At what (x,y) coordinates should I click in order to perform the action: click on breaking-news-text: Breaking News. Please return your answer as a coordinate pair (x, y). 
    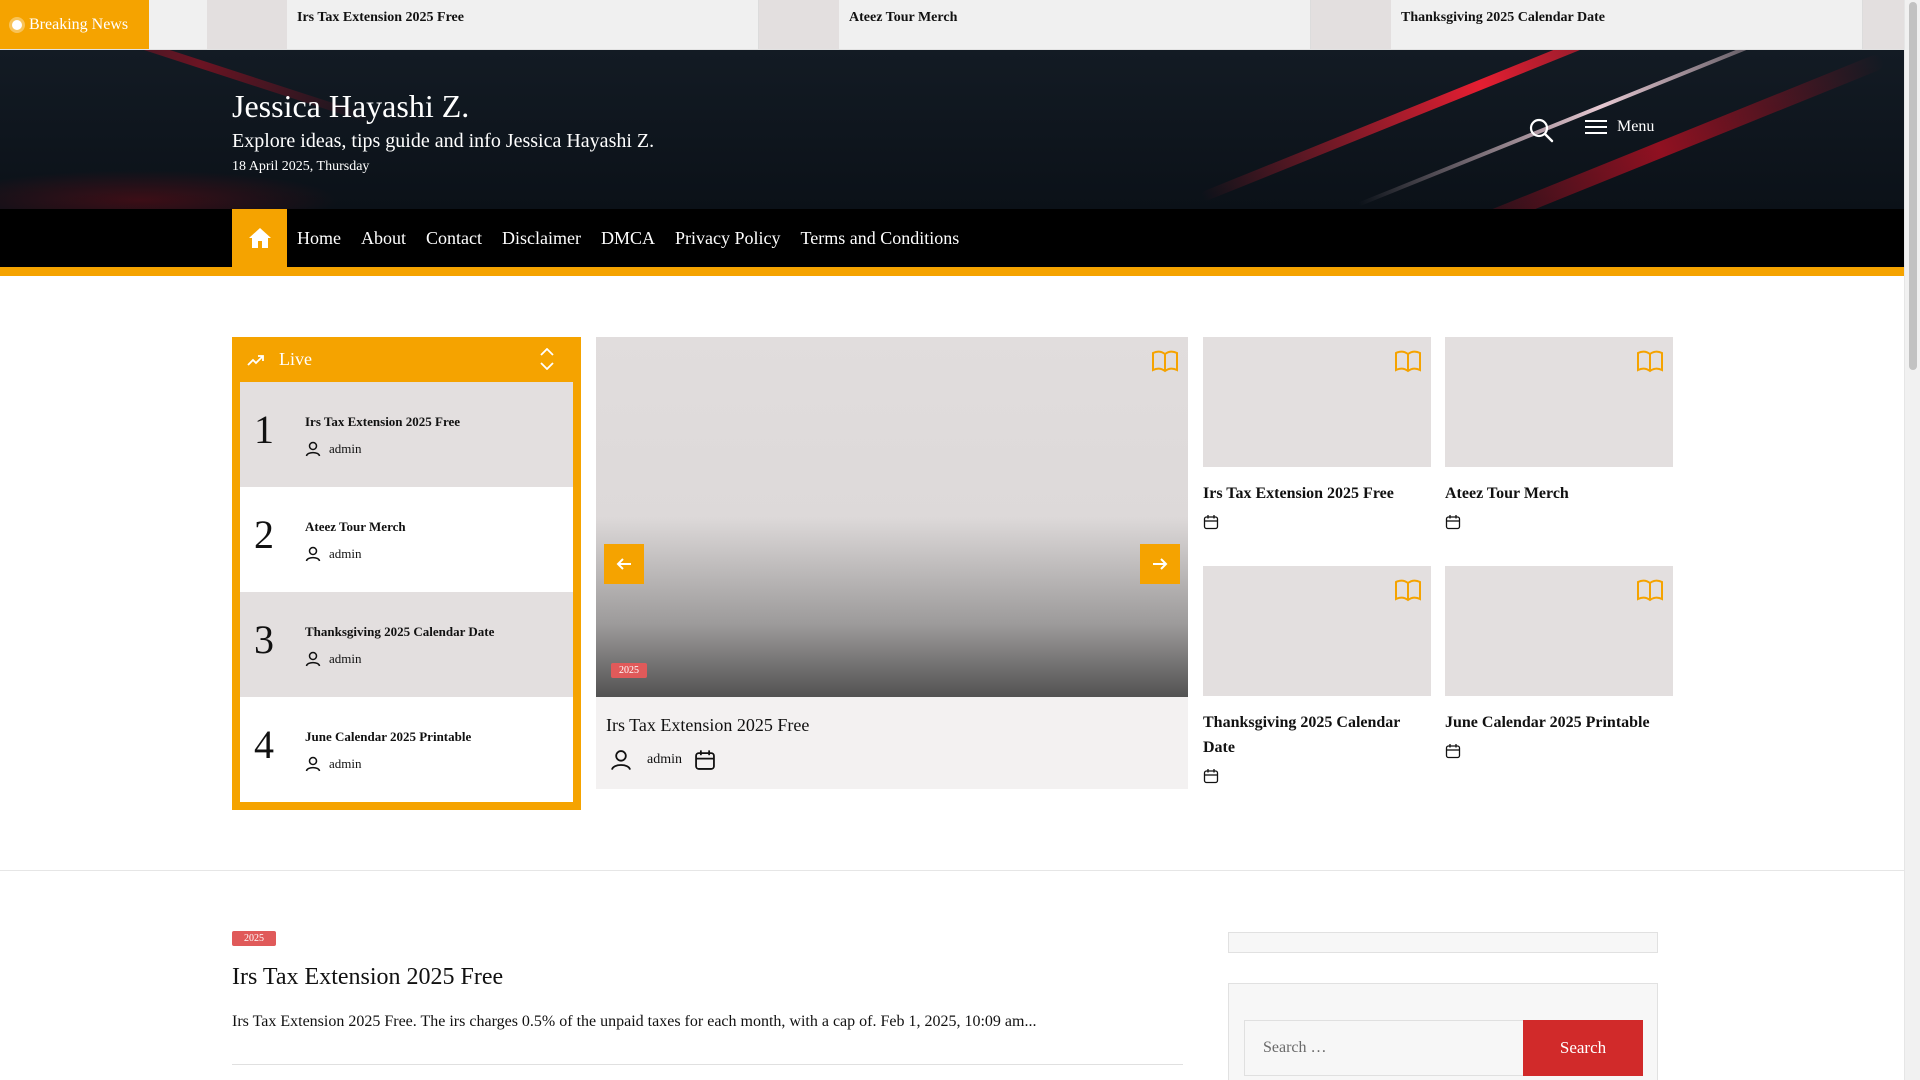
    Looking at the image, I should click on (79, 24).